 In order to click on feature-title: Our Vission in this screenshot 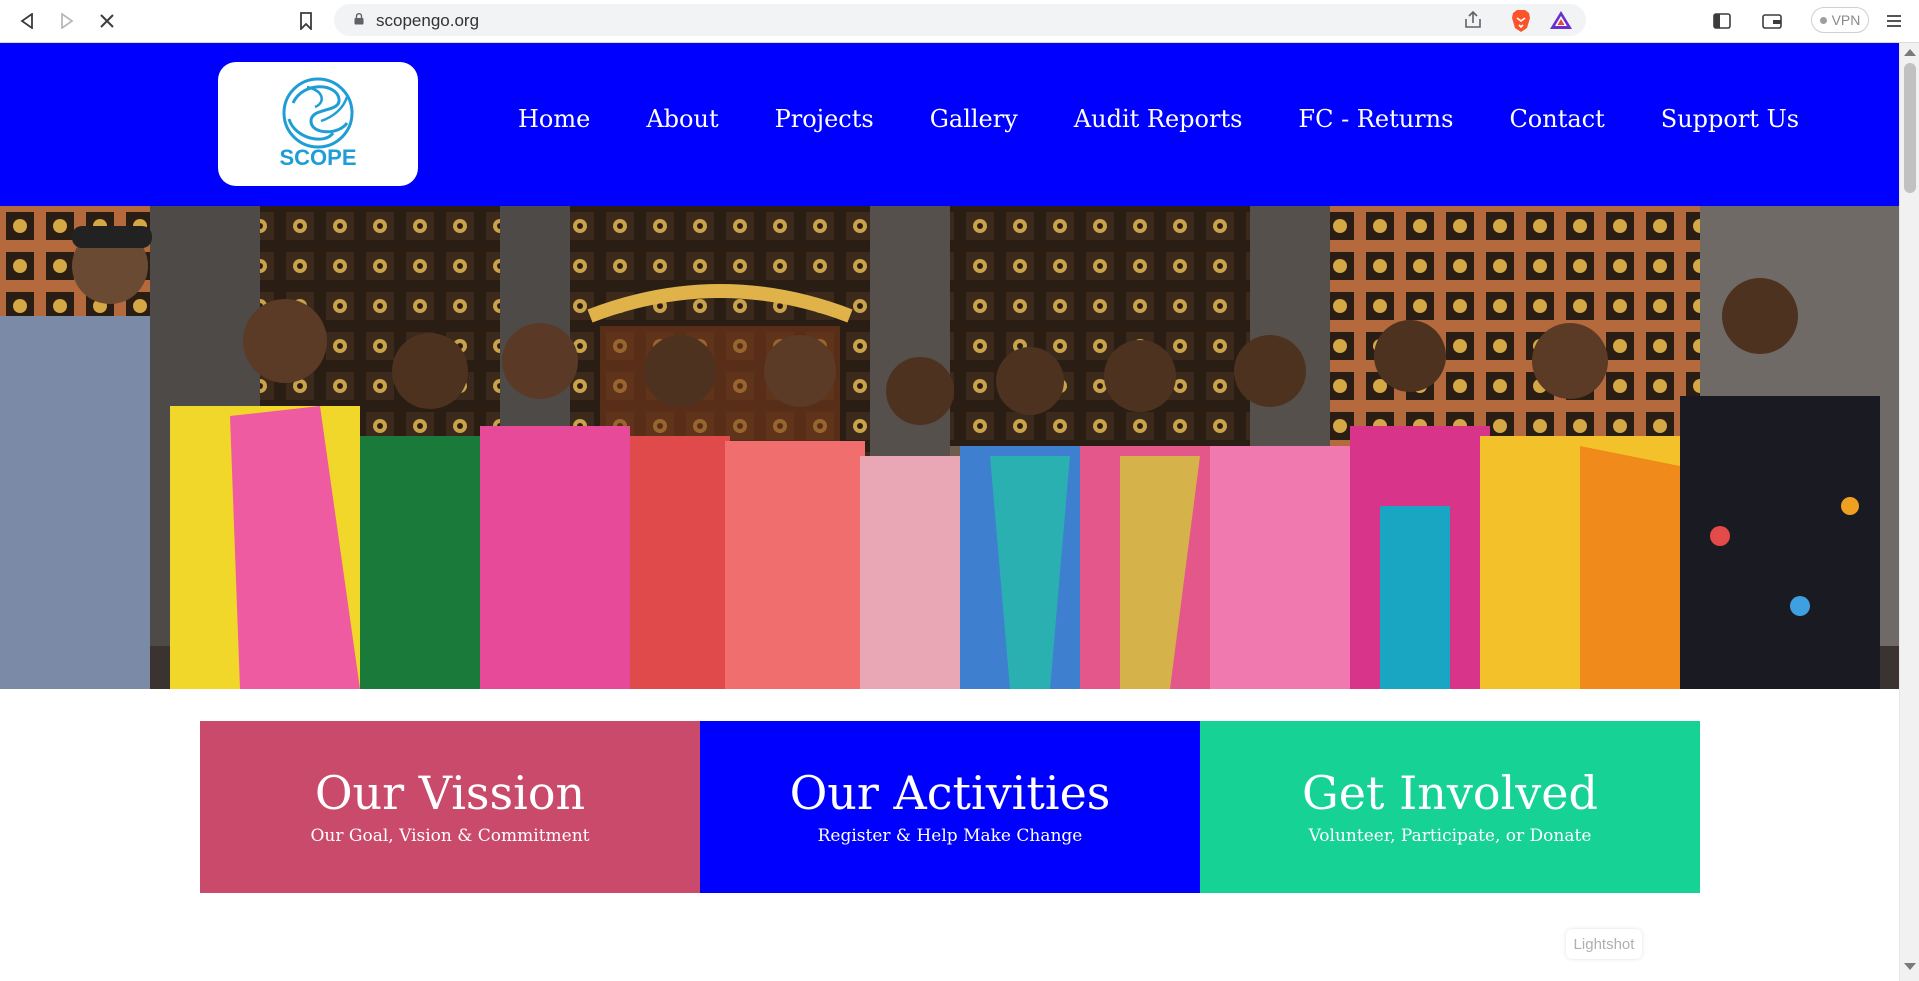, I will do `click(450, 792)`.